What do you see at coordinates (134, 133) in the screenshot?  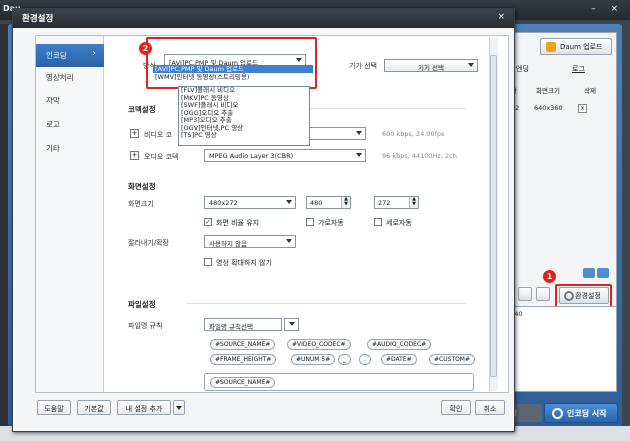 I see `expand-video-icon: +` at bounding box center [134, 133].